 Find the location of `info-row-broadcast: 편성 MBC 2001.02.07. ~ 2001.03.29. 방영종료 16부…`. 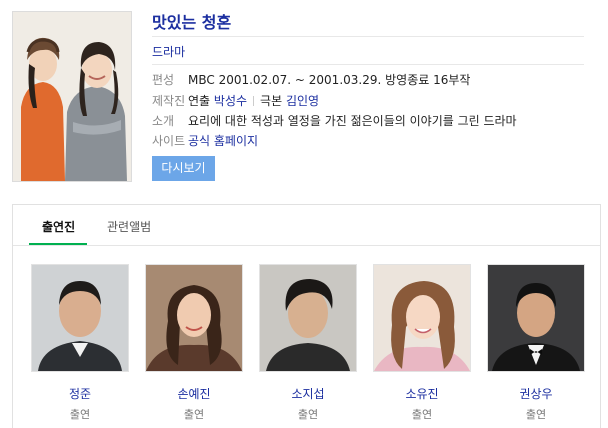

info-row-broadcast: 편성 MBC 2001.02.07. ~ 2001.03.29. 방영종료 16부… is located at coordinates (311, 80).